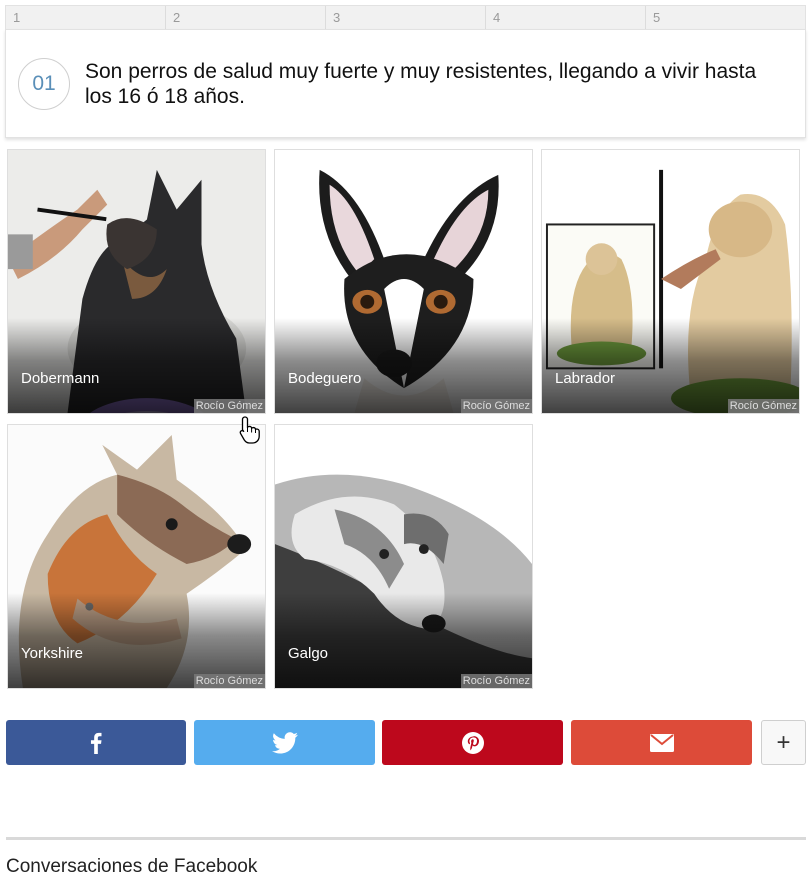  What do you see at coordinates (60, 378) in the screenshot?
I see `gallery-item-label: Dobermann` at bounding box center [60, 378].